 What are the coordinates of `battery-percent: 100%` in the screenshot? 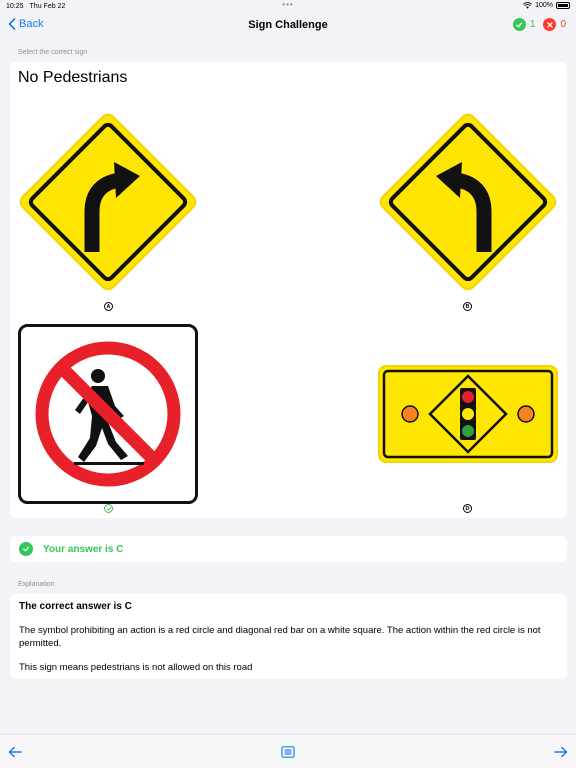 It's located at (544, 5).